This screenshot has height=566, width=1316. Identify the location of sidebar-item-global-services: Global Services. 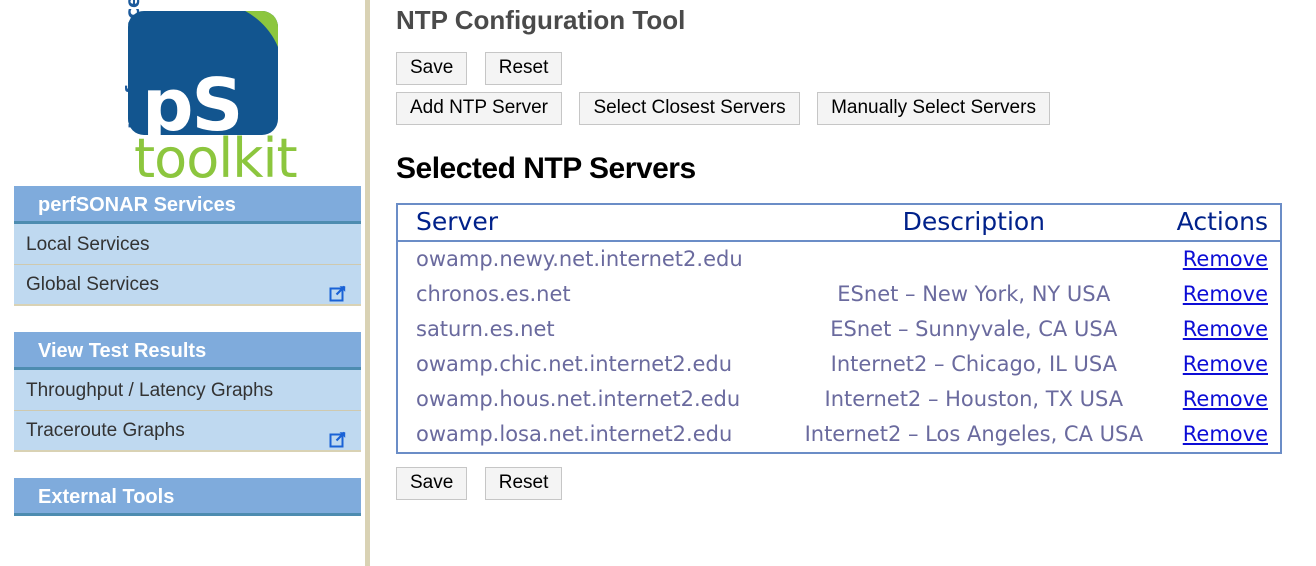
(187, 285).